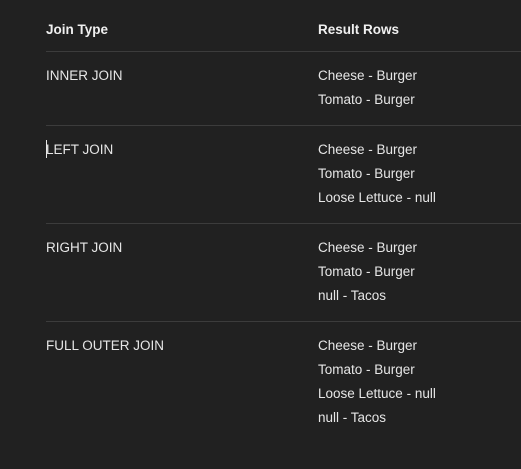 The height and width of the screenshot is (469, 521). I want to click on result-rows-cell: Cheese - Burger Tomato - Burger, so click(419, 91).